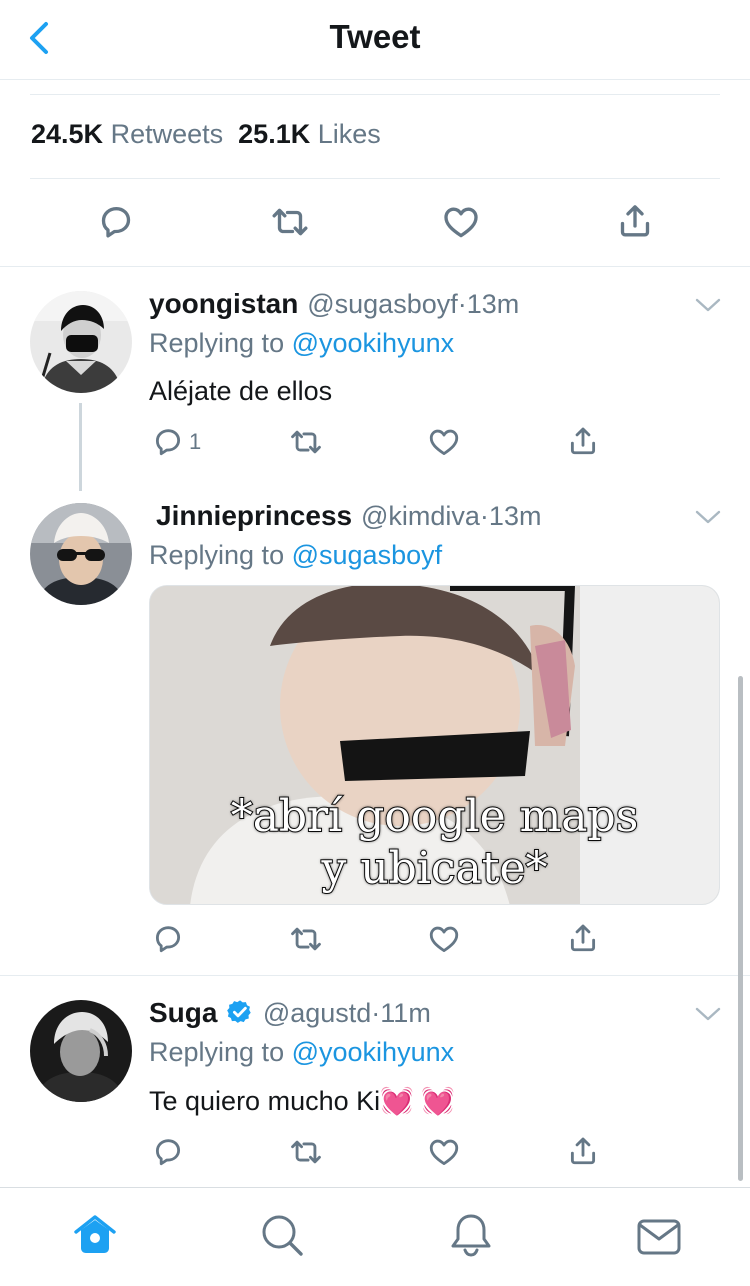 This screenshot has height=1286, width=750. What do you see at coordinates (375, 36) in the screenshot?
I see `page-title: Tweet` at bounding box center [375, 36].